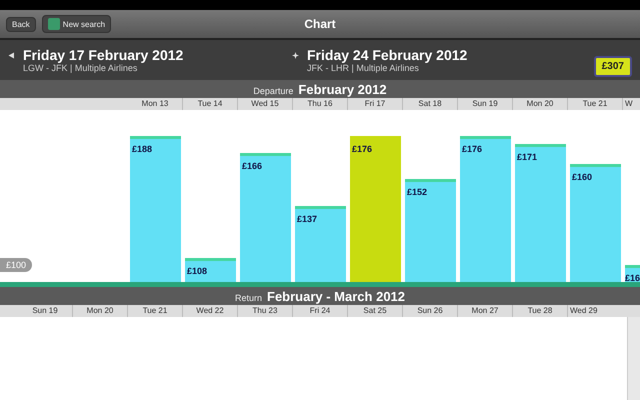 This screenshot has height=400, width=640. Describe the element at coordinates (155, 104) in the screenshot. I see `day-label: Mon 13` at that location.